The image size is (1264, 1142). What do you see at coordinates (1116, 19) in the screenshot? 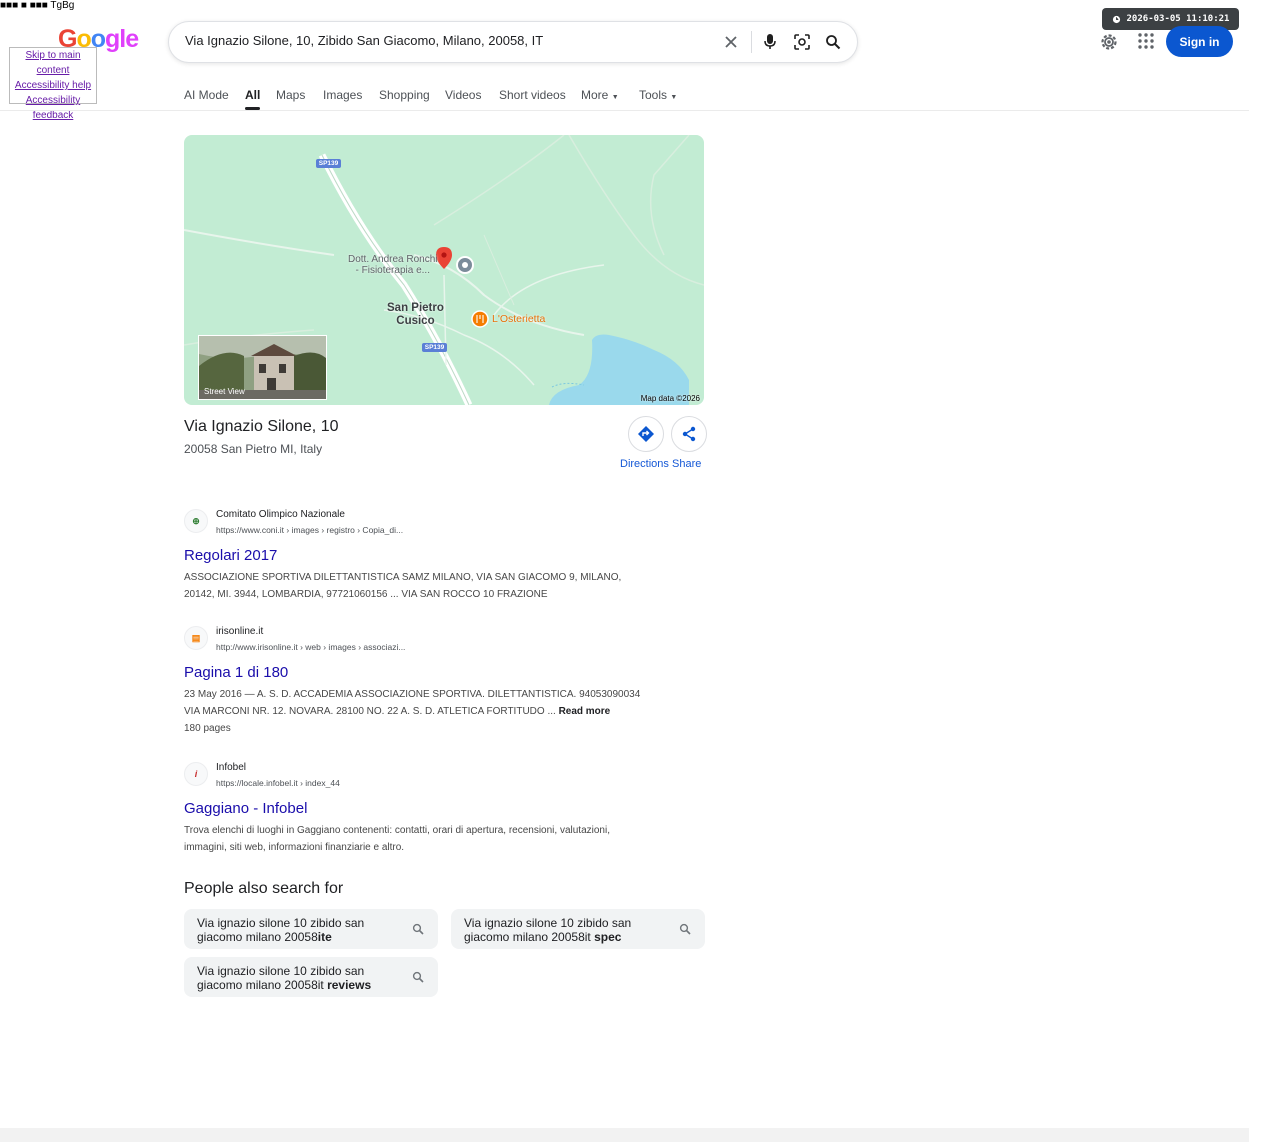
I see `clock-icon` at bounding box center [1116, 19].